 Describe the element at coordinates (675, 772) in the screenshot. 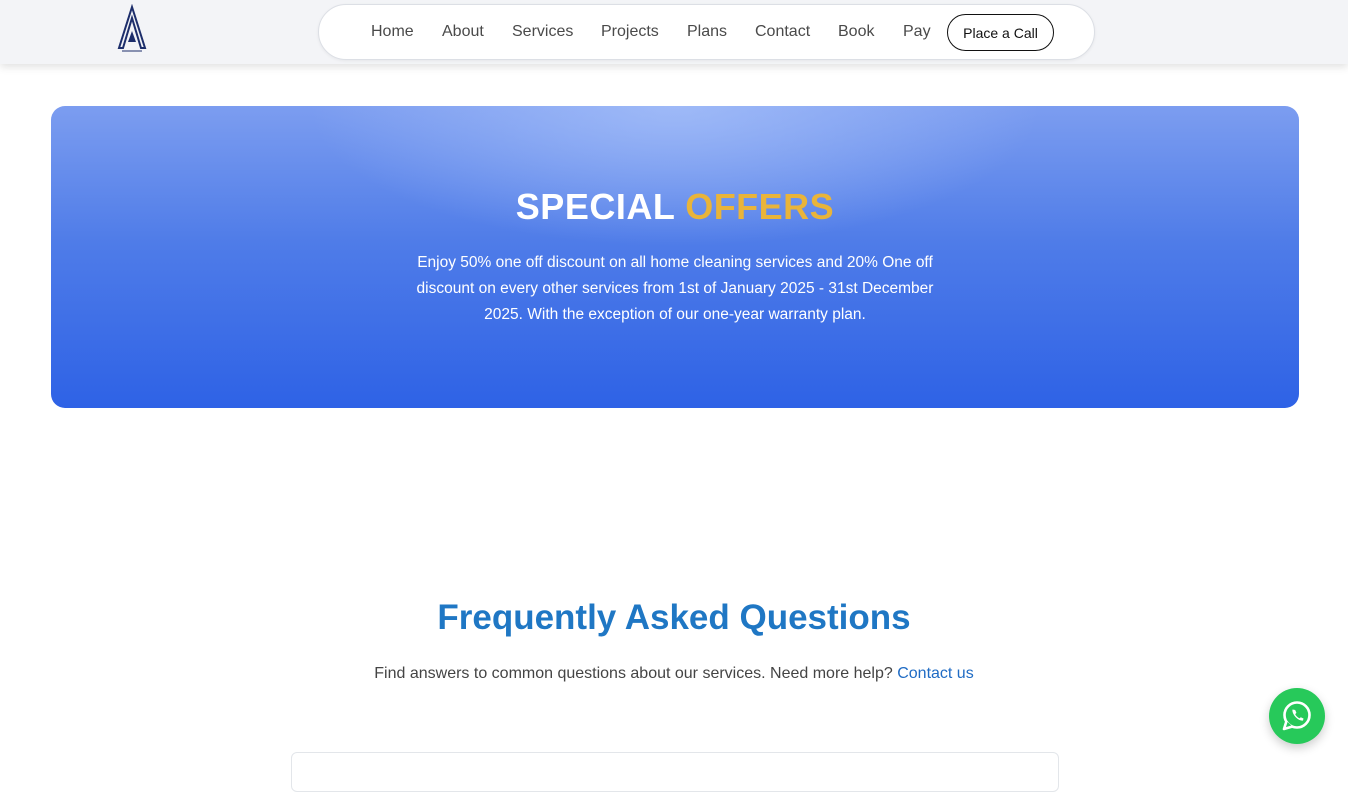

I see `faq-item` at that location.